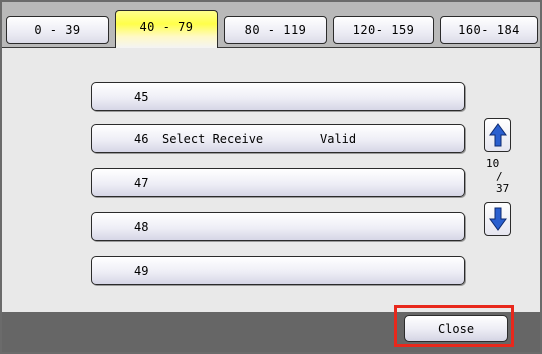 Image resolution: width=542 pixels, height=354 pixels. I want to click on entry-number: 48, so click(141, 227).